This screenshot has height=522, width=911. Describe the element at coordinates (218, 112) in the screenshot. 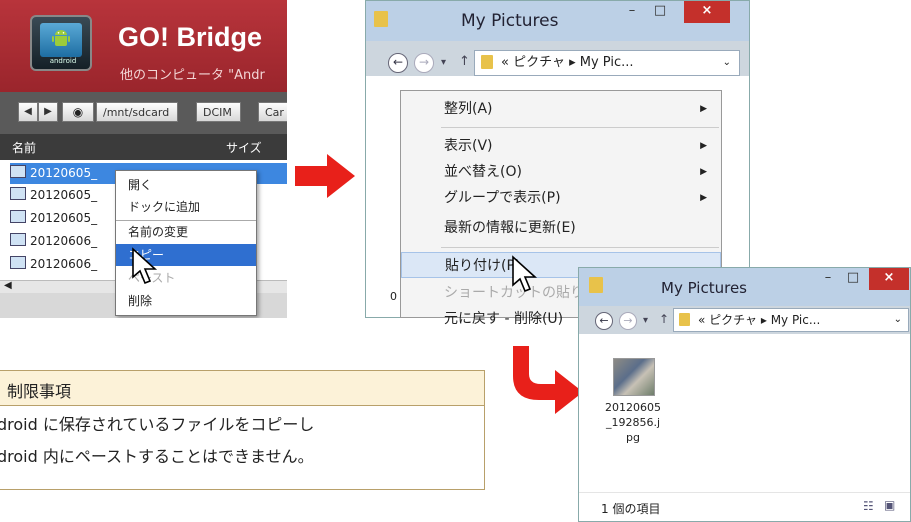

I see `breadcrumb-dcim: DCIM` at that location.